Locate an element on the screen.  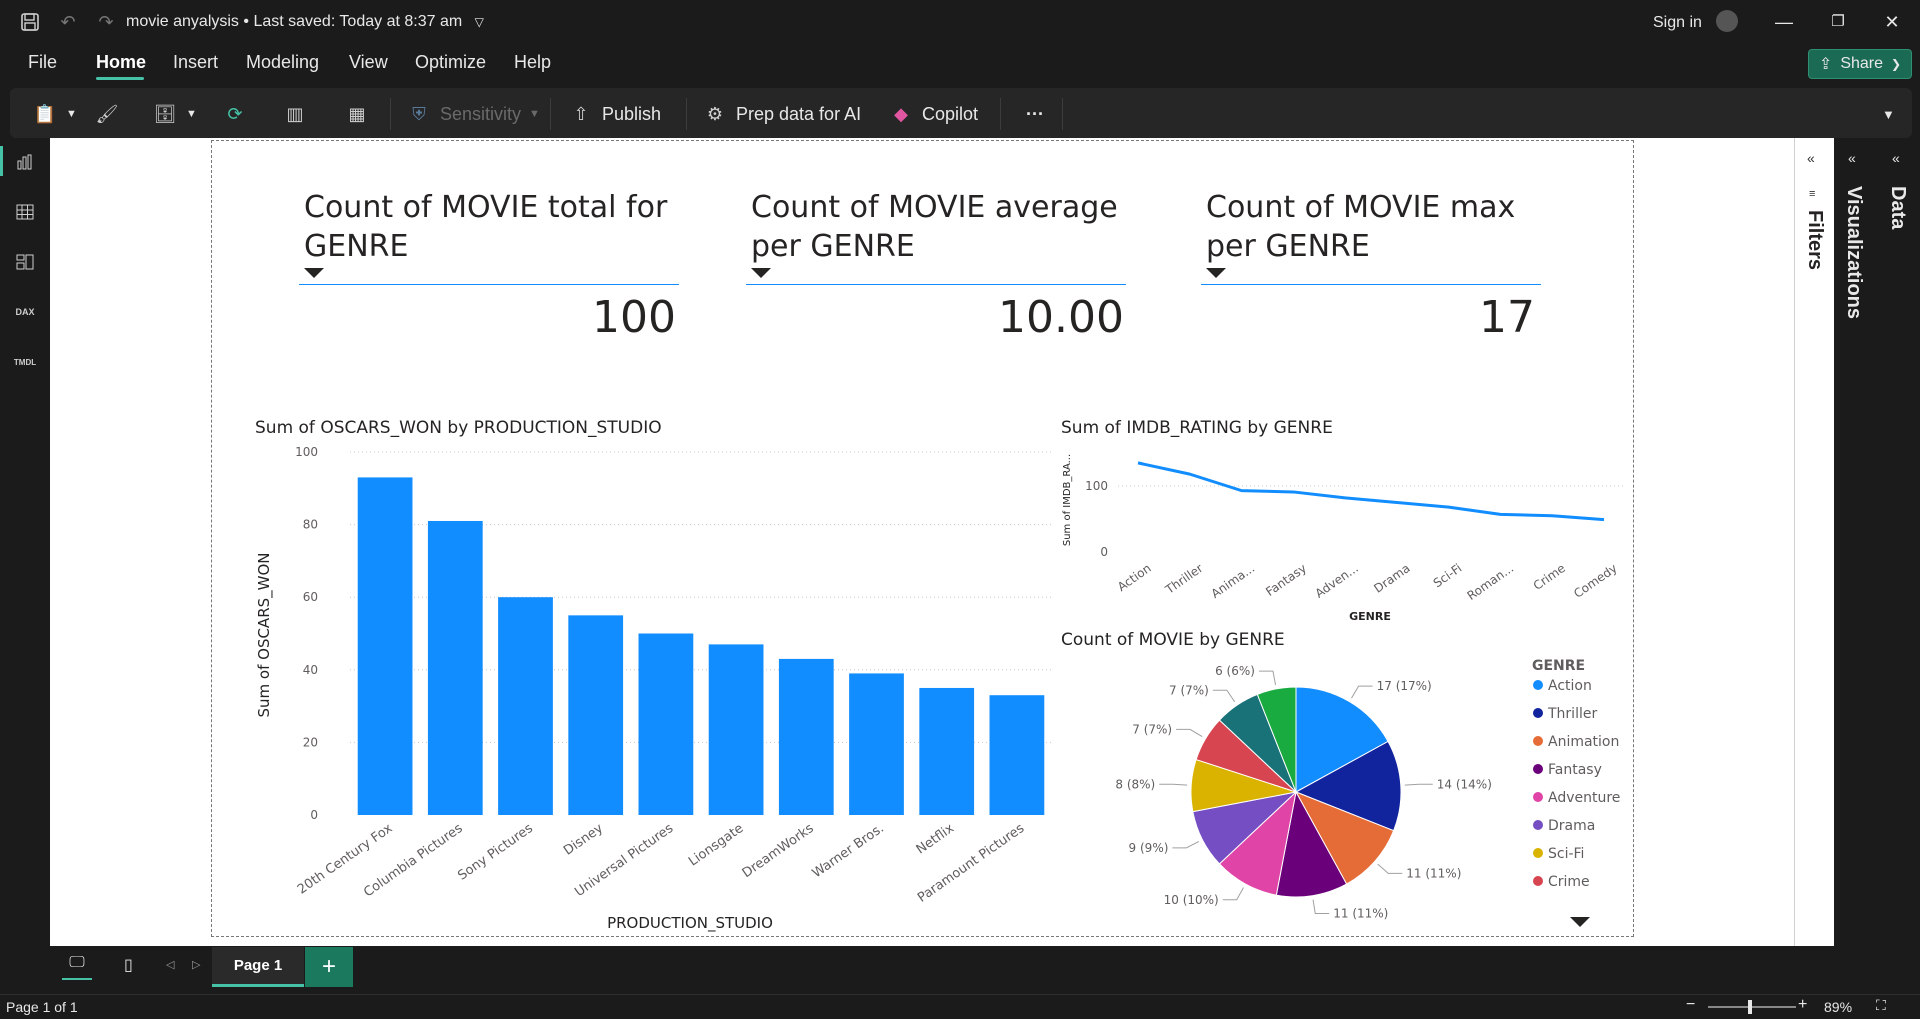
model-view-icon is located at coordinates (25, 262).